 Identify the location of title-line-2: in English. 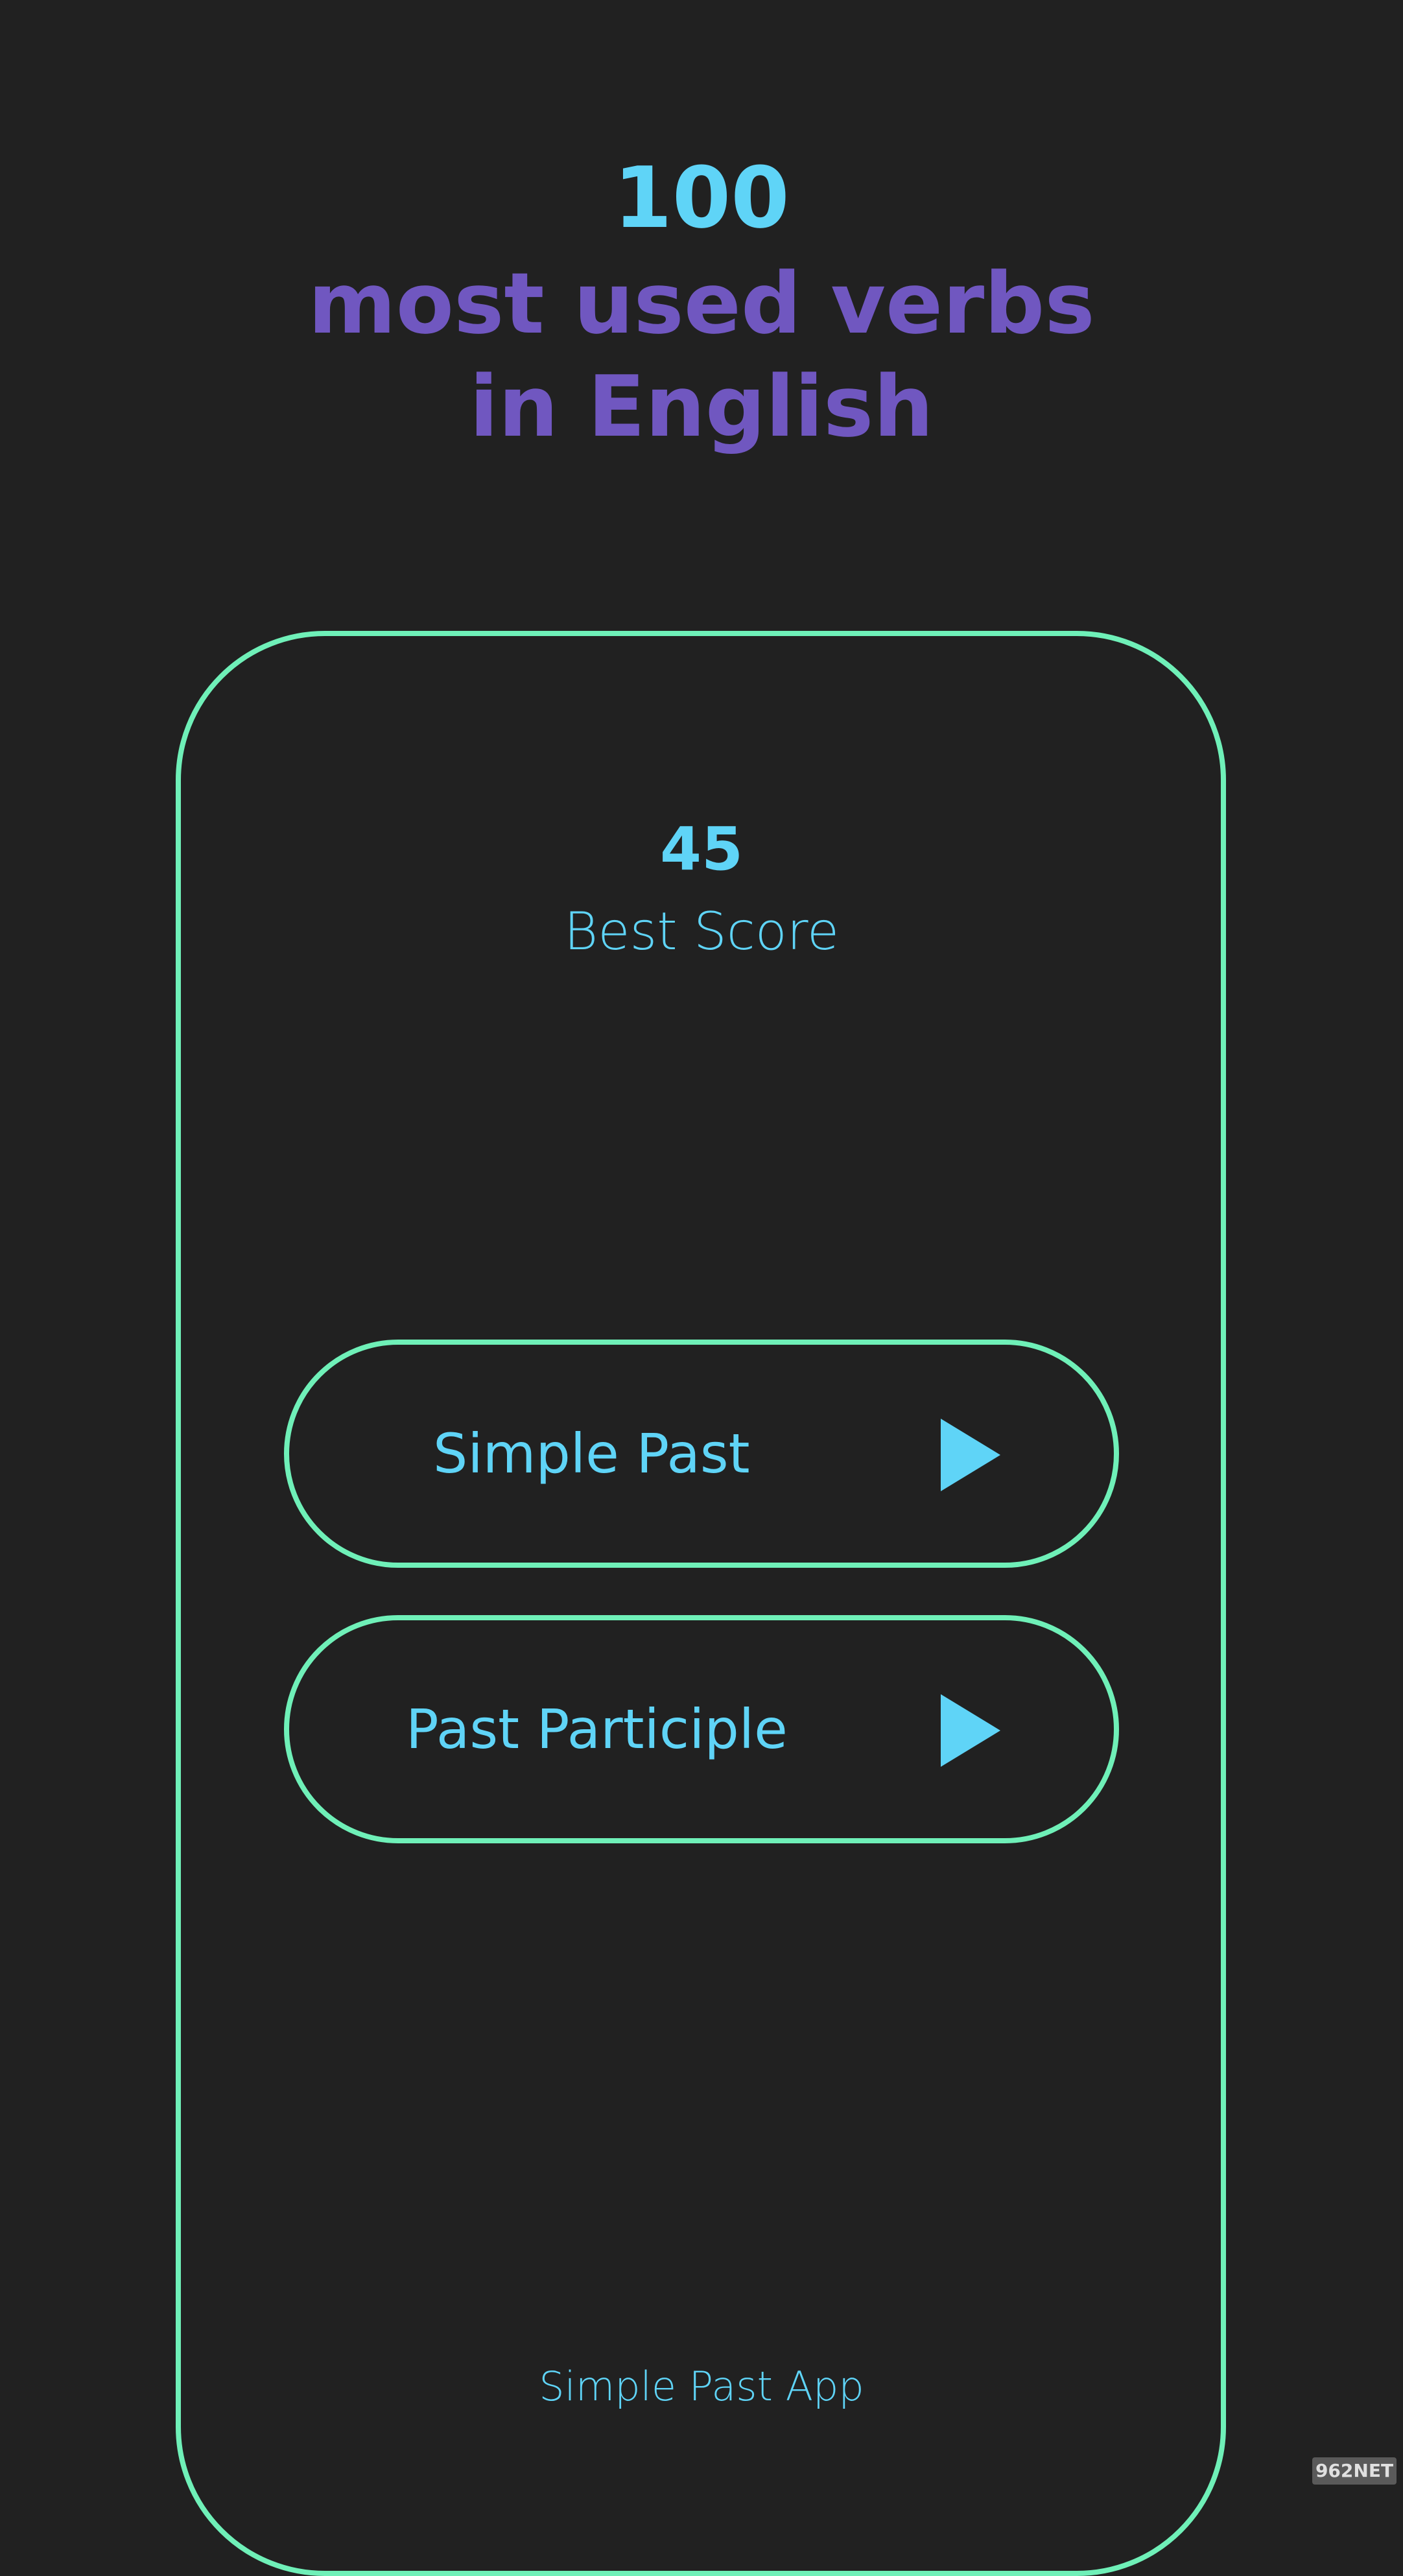
(701, 407).